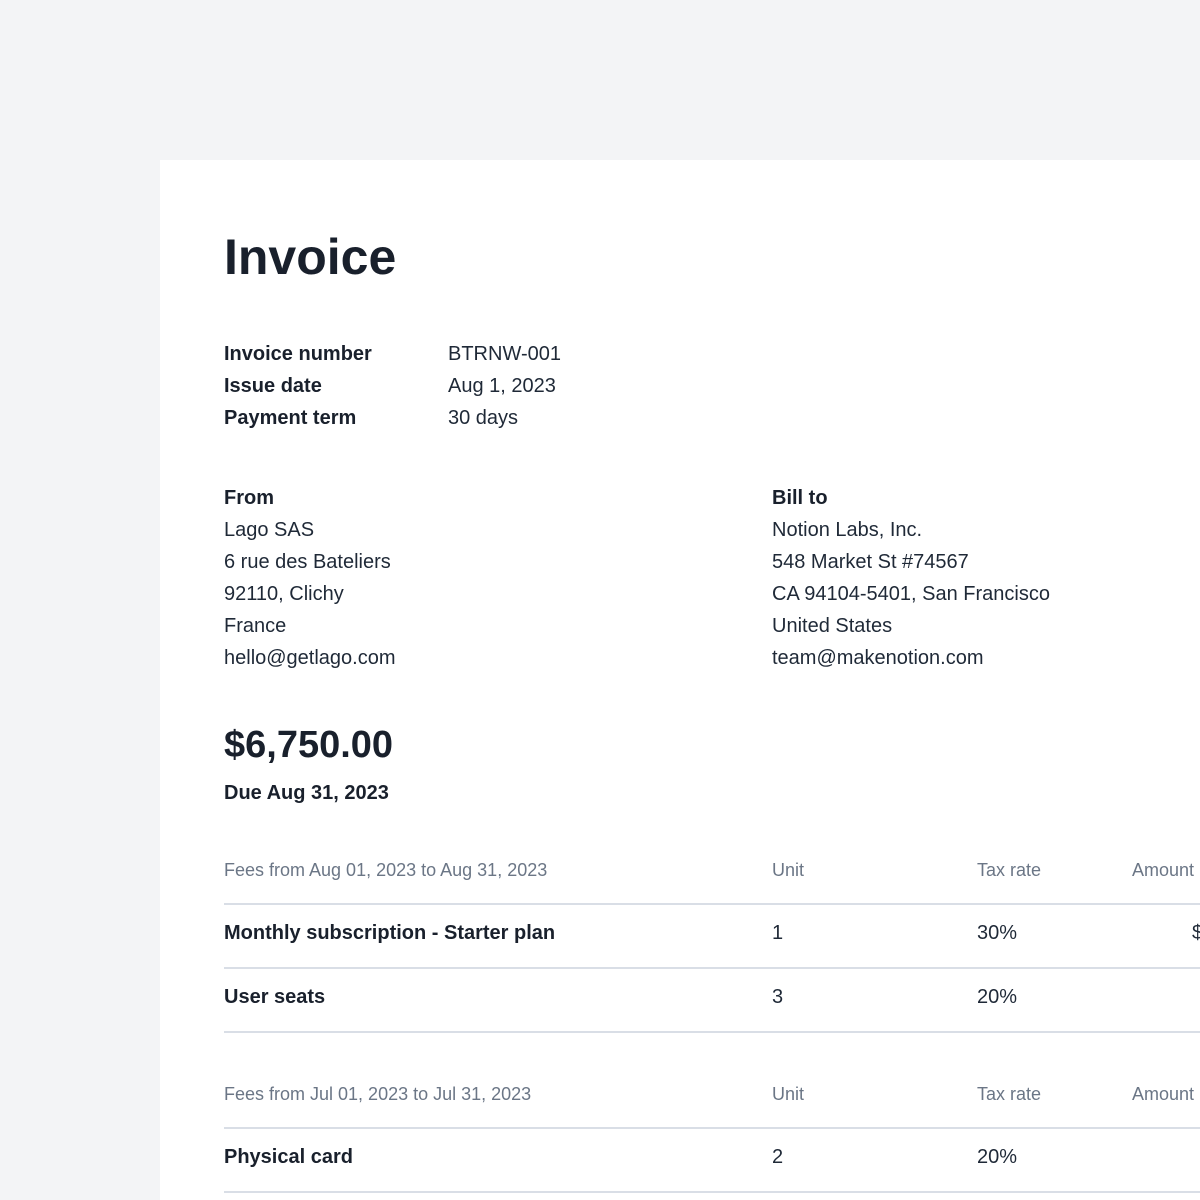  What do you see at coordinates (1196, 933) in the screenshot?
I see `fee-amount: $` at bounding box center [1196, 933].